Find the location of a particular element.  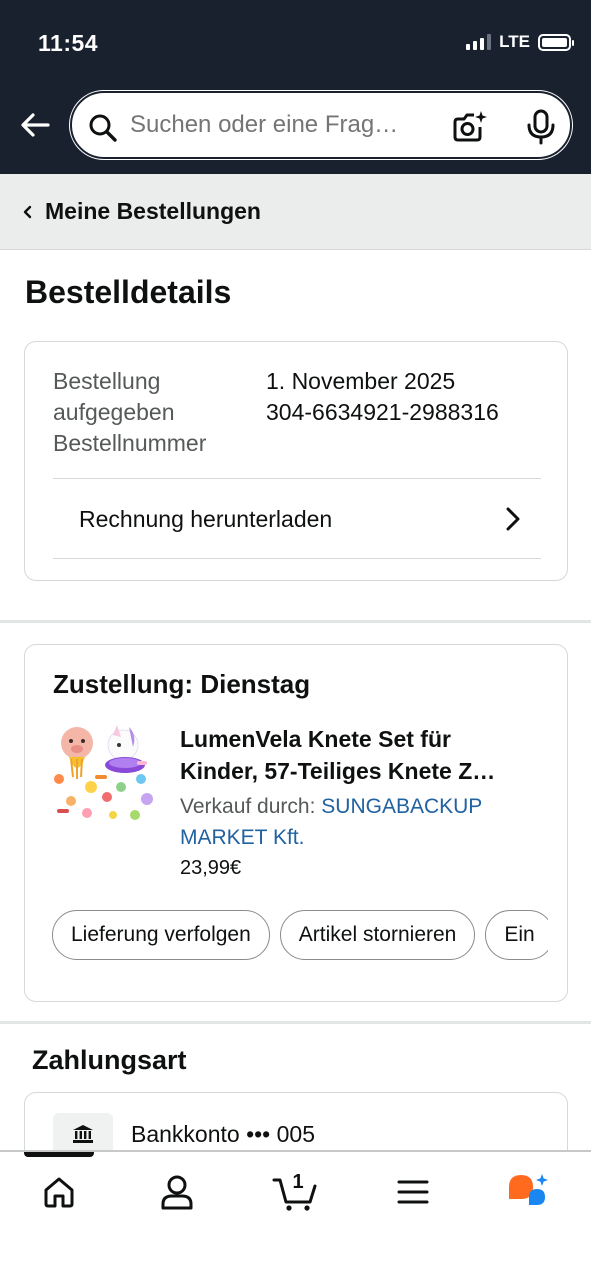

nav-cart: 1 is located at coordinates (295, 1192).